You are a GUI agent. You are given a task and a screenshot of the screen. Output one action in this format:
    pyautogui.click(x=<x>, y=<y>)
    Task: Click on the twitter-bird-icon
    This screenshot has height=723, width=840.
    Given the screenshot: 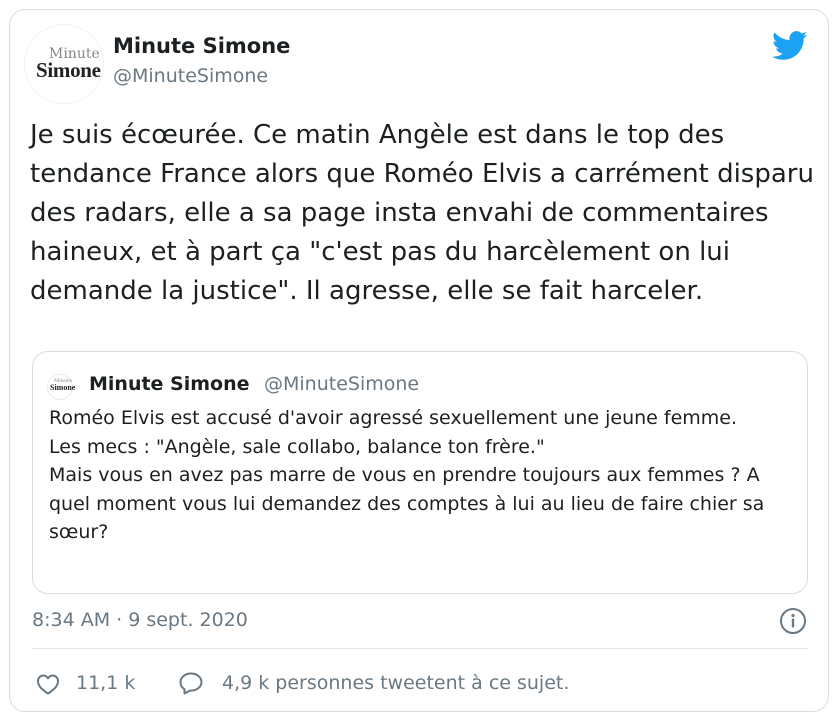 What is the action you would take?
    pyautogui.click(x=790, y=46)
    